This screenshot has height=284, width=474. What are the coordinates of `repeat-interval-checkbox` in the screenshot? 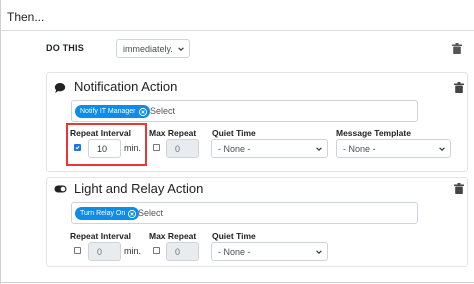 It's located at (77, 250).